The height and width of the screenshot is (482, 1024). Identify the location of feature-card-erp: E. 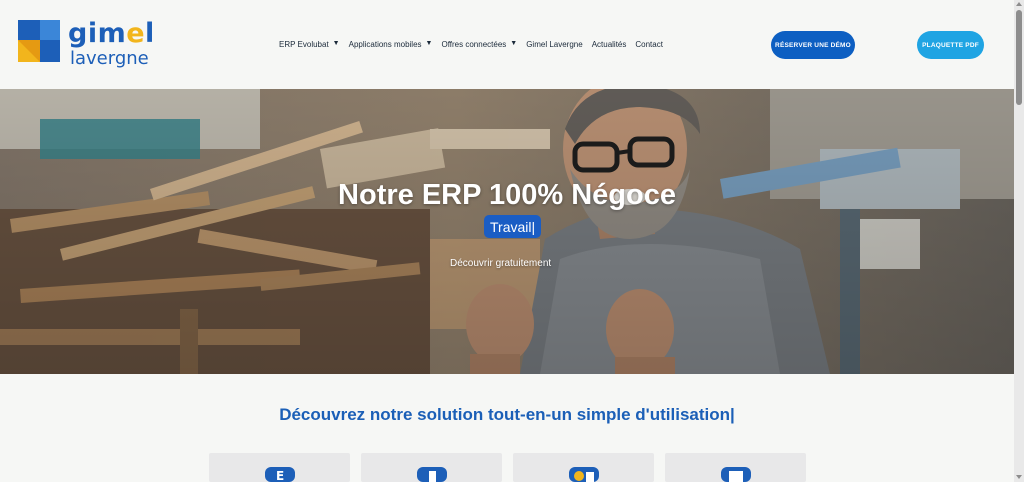
(279, 467).